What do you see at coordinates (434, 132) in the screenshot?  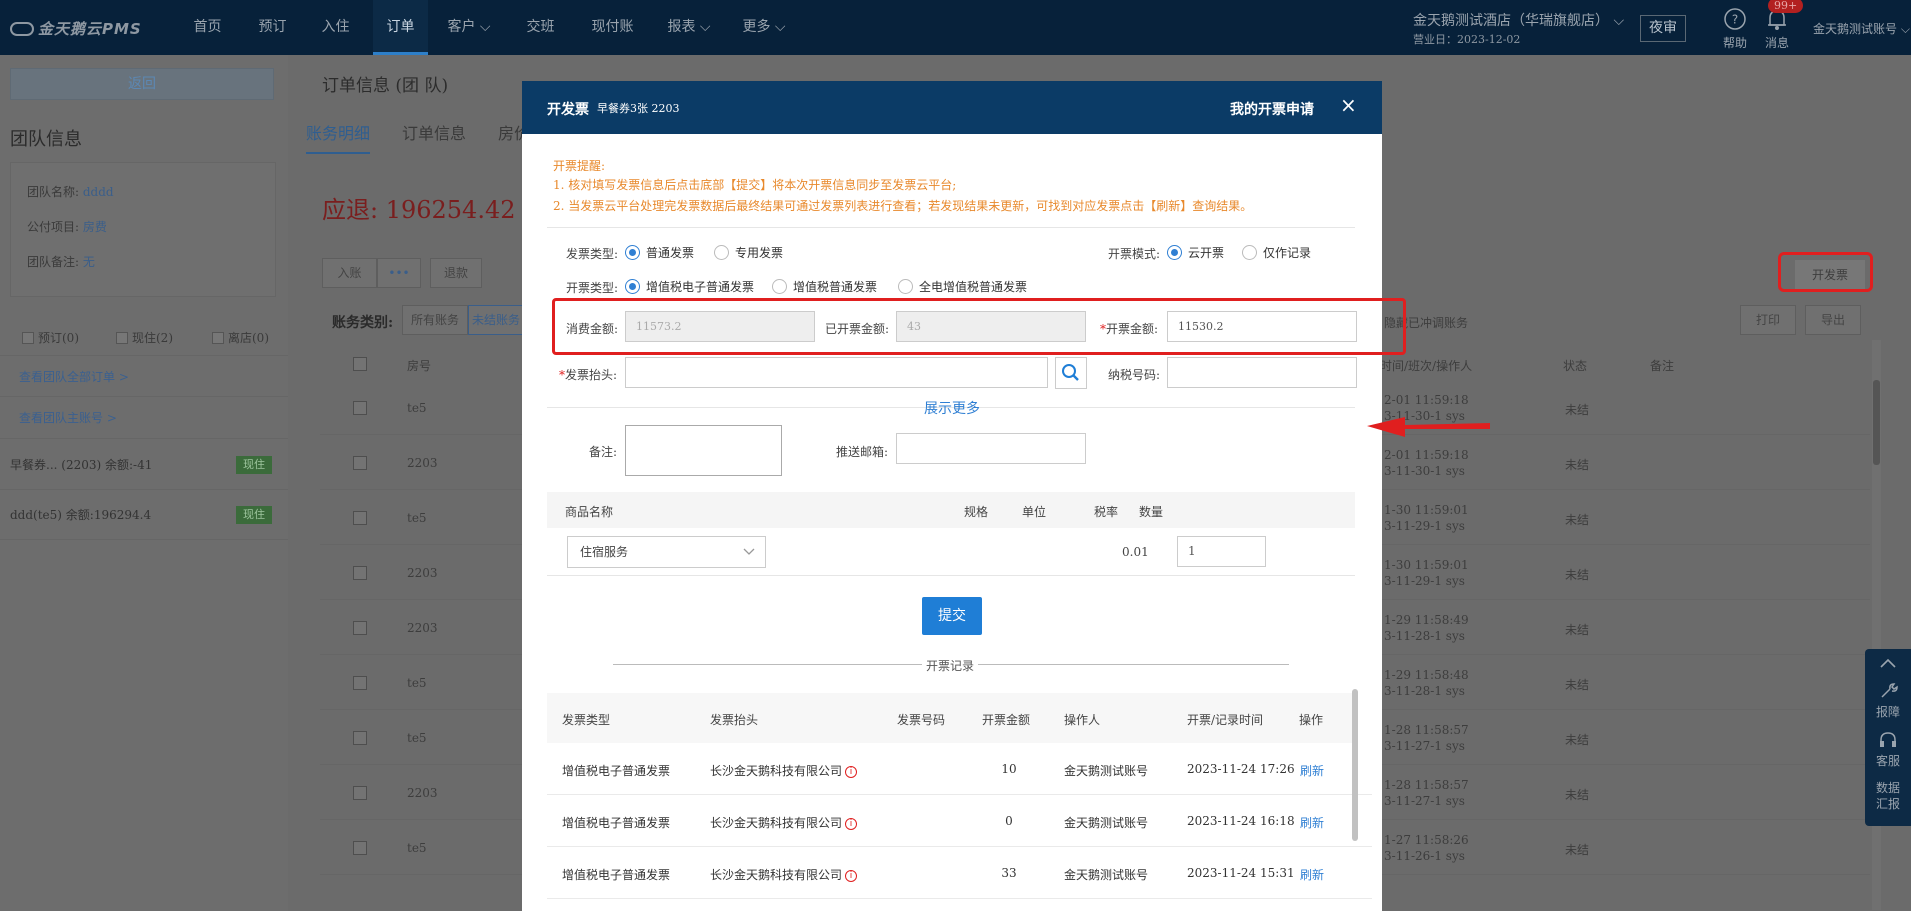 I see `tab-order-info: 订单信息` at bounding box center [434, 132].